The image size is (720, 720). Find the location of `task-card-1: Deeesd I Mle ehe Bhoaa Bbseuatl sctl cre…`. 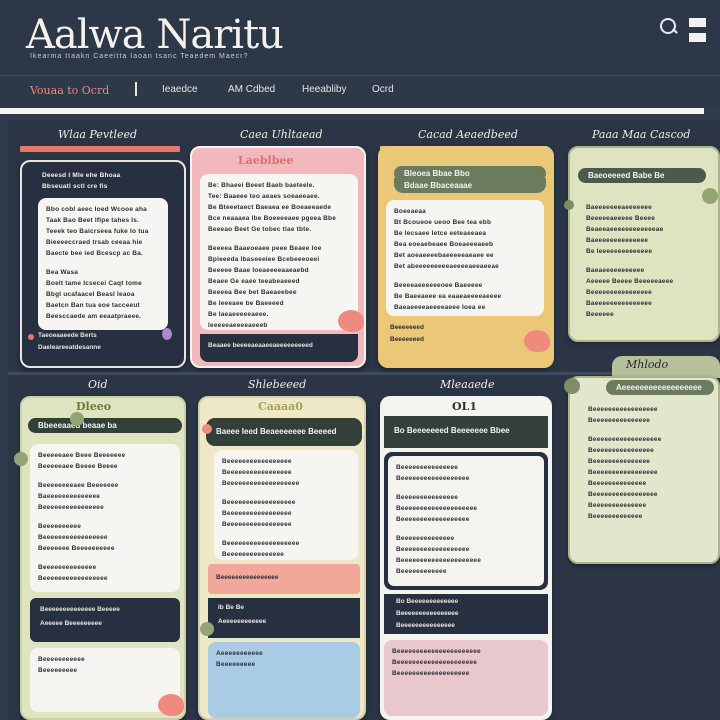

task-card-1: Deeesd I Mle ehe Bhoaa Bbseuatl sctl cre… is located at coordinates (103, 264).